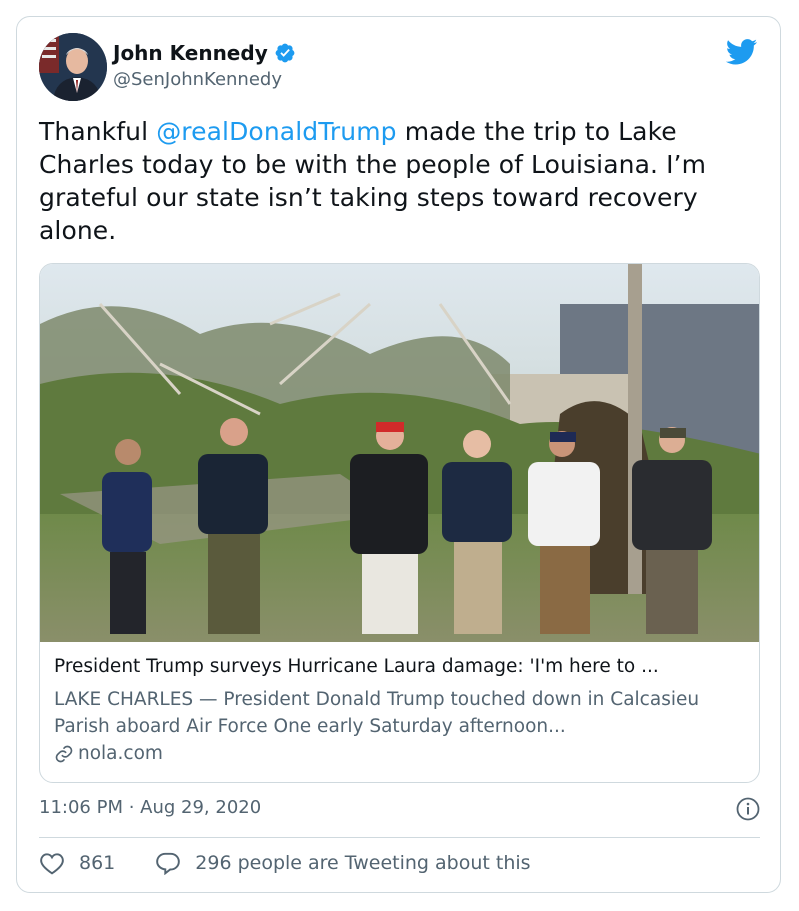 This screenshot has width=799, height=911. What do you see at coordinates (120, 753) in the screenshot?
I see `link-card-domain: nola.com` at bounding box center [120, 753].